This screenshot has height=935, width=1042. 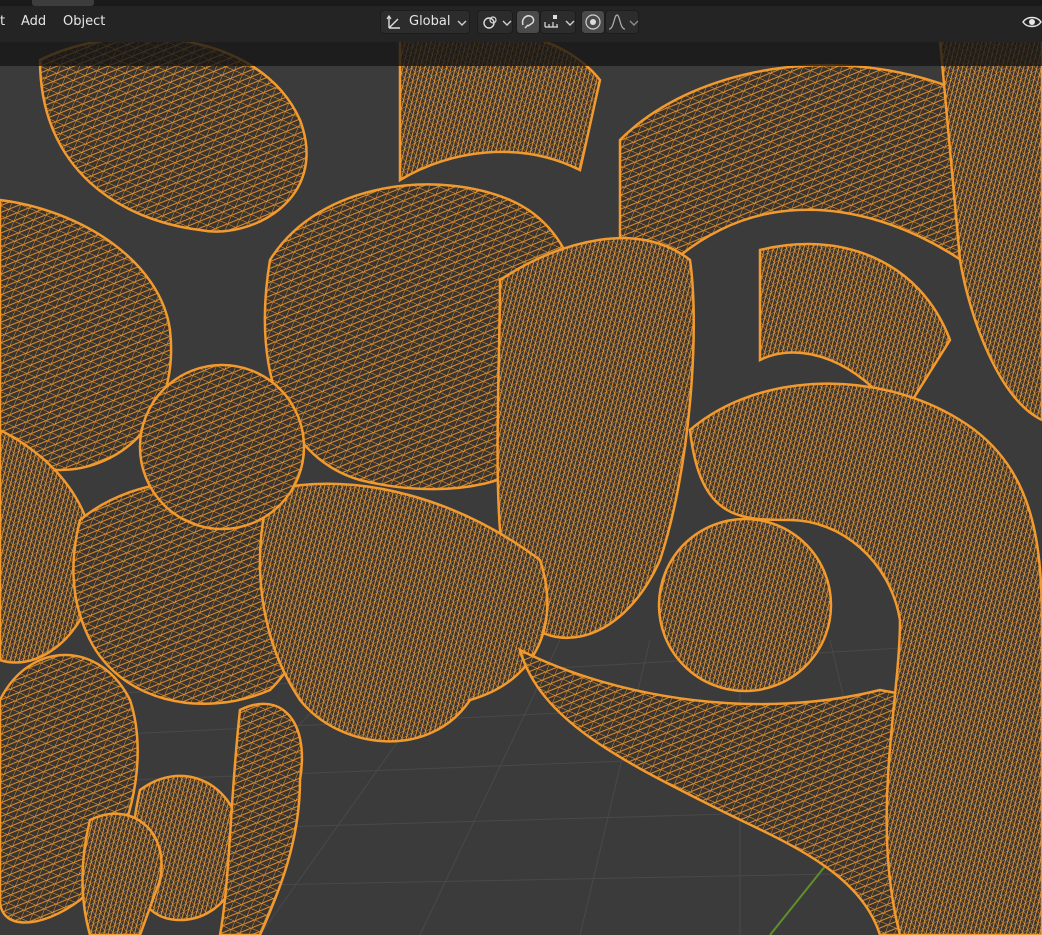 I want to click on active-workspace-tab, so click(x=63, y=3).